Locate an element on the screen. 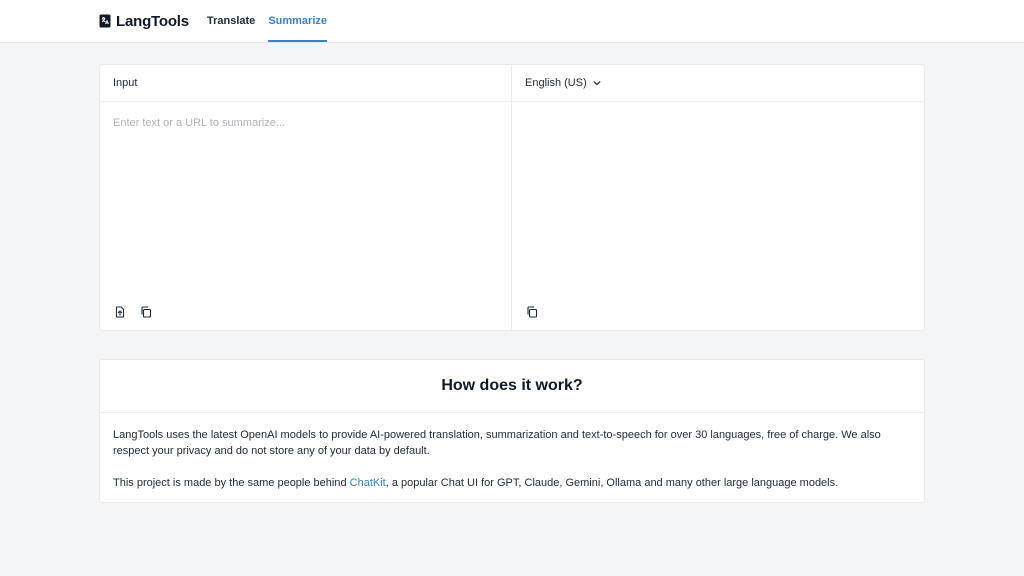 The image size is (1024, 576). input-label: Input is located at coordinates (125, 83).